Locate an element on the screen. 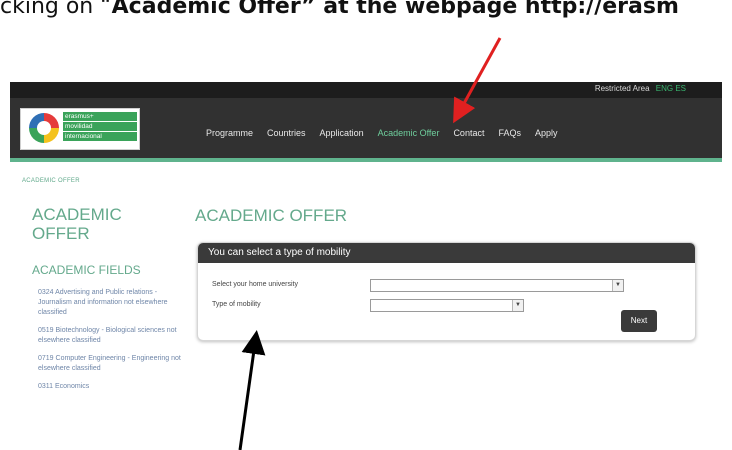  nav-item-apply: Apply is located at coordinates (546, 133).